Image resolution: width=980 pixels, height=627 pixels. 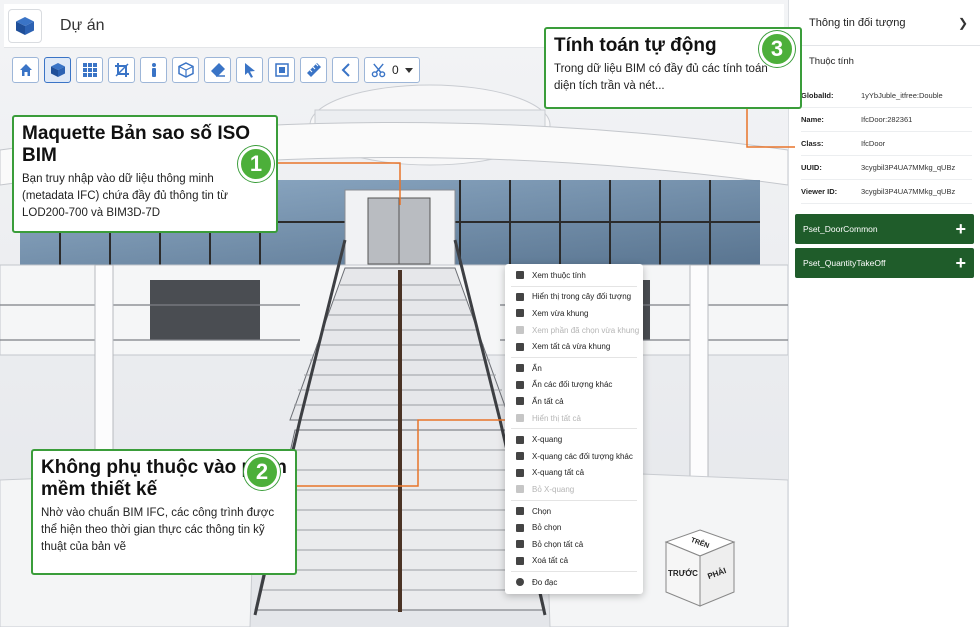 I want to click on callout-number-badge: 3, so click(x=777, y=49).